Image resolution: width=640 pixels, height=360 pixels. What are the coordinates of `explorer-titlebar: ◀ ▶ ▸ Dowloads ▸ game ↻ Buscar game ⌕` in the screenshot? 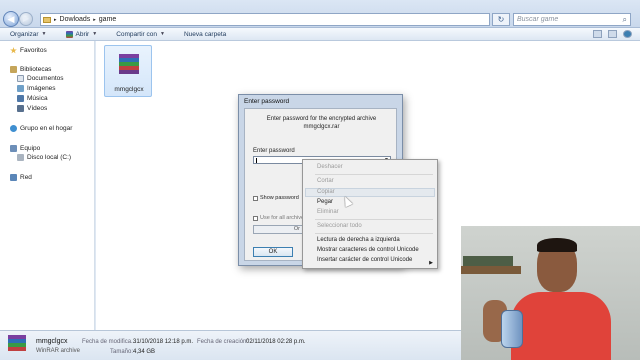 It's located at (320, 14).